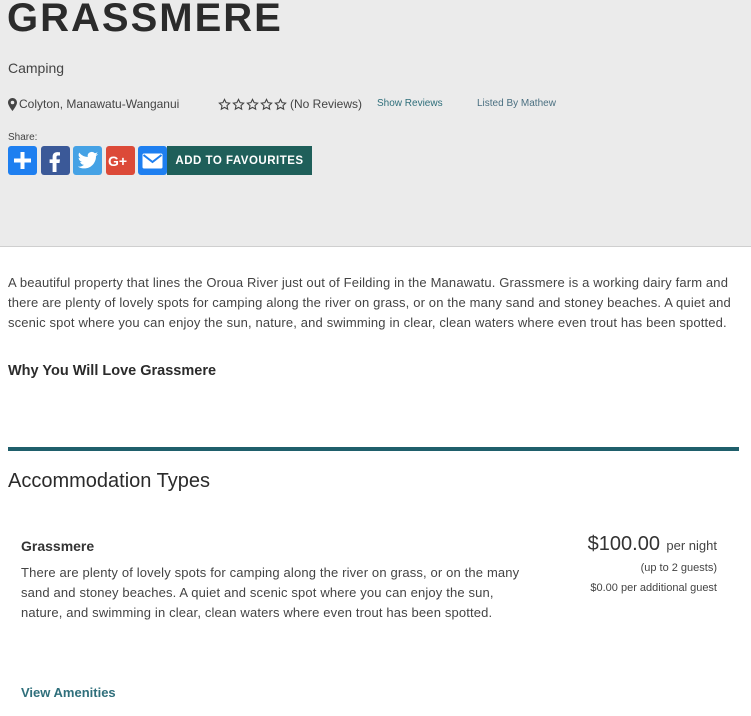 Image resolution: width=751 pixels, height=716 pixels. I want to click on section-divider, so click(373, 449).